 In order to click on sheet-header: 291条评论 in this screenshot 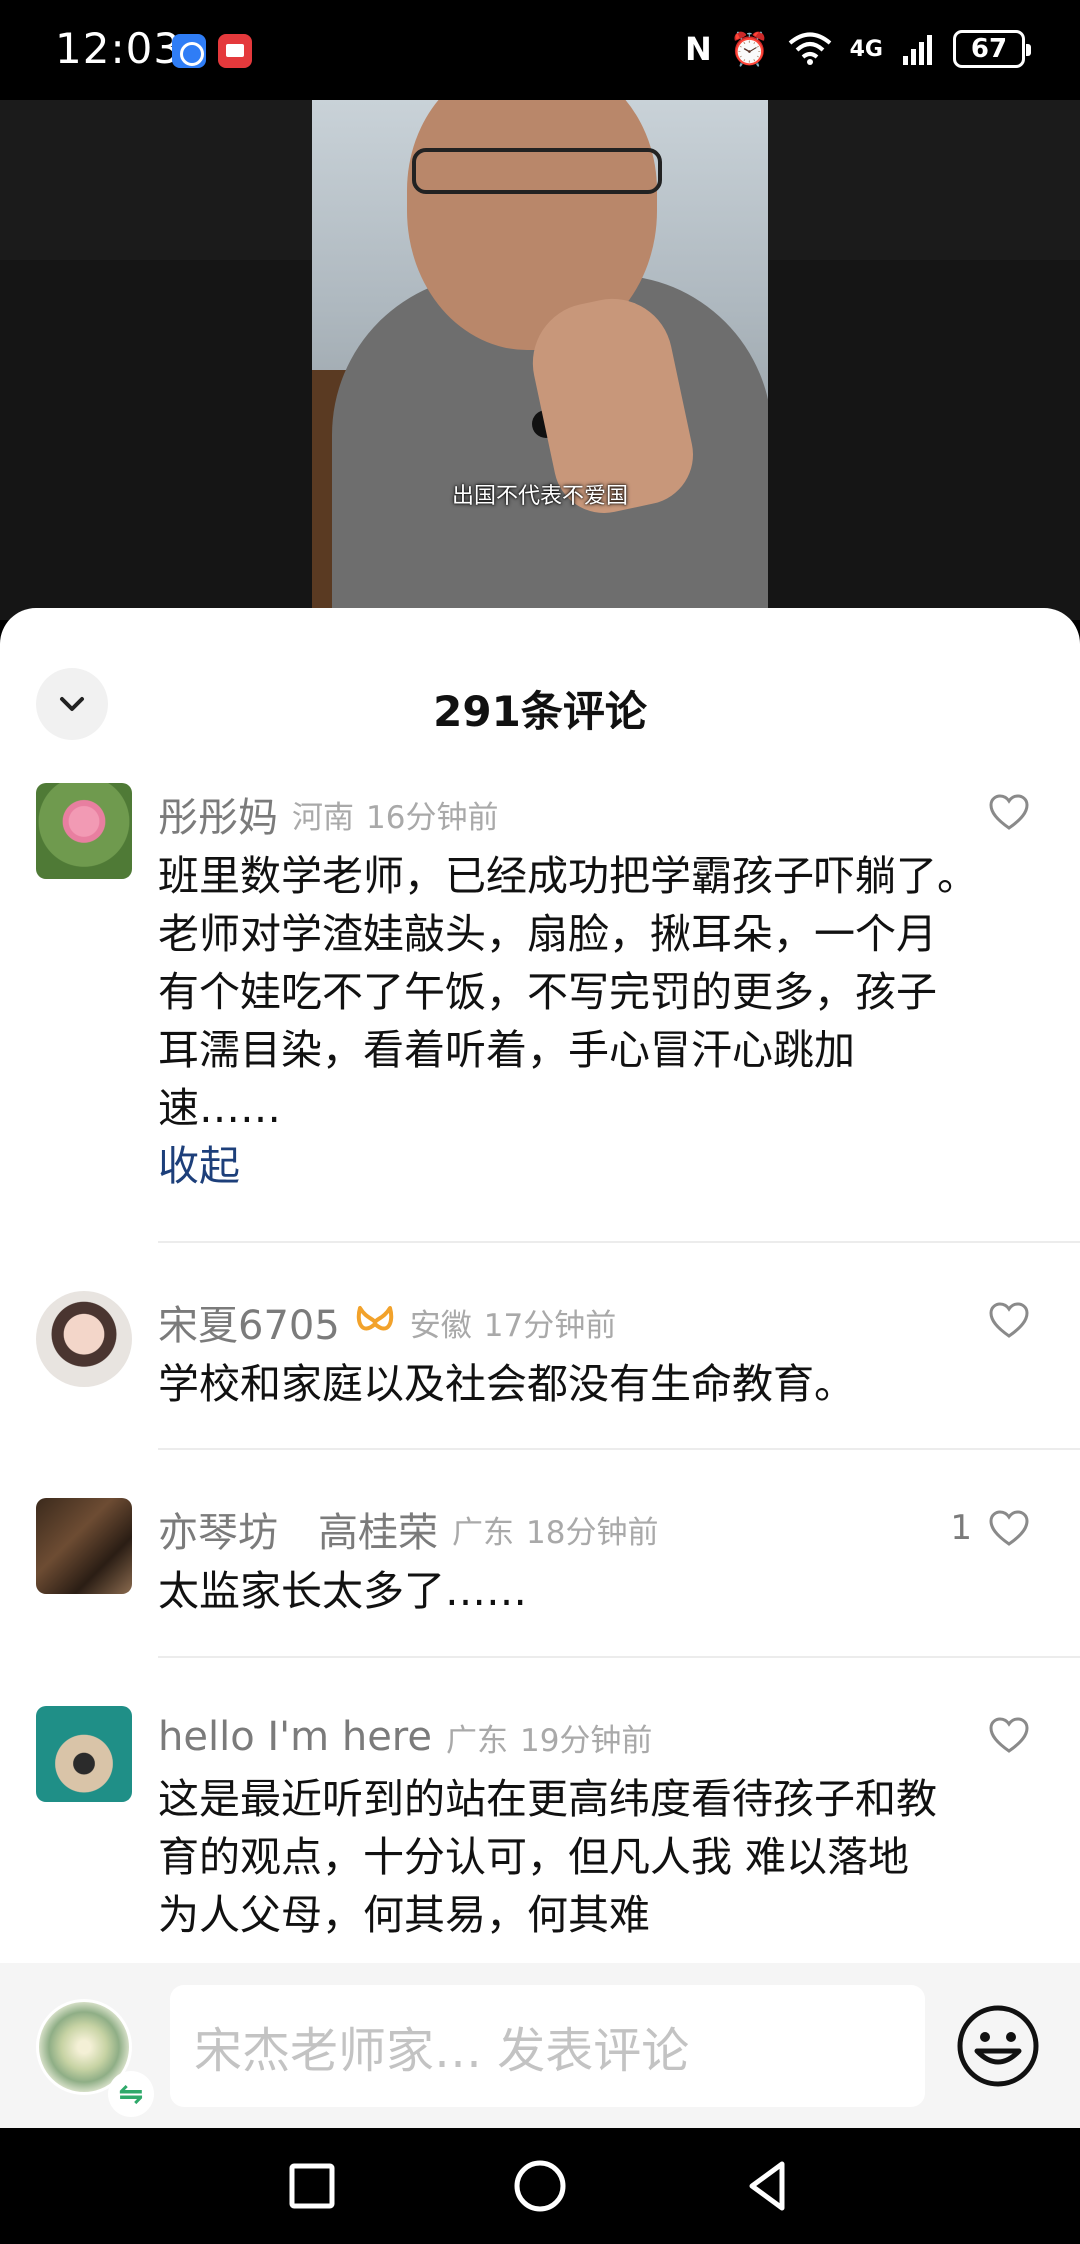, I will do `click(540, 675)`.